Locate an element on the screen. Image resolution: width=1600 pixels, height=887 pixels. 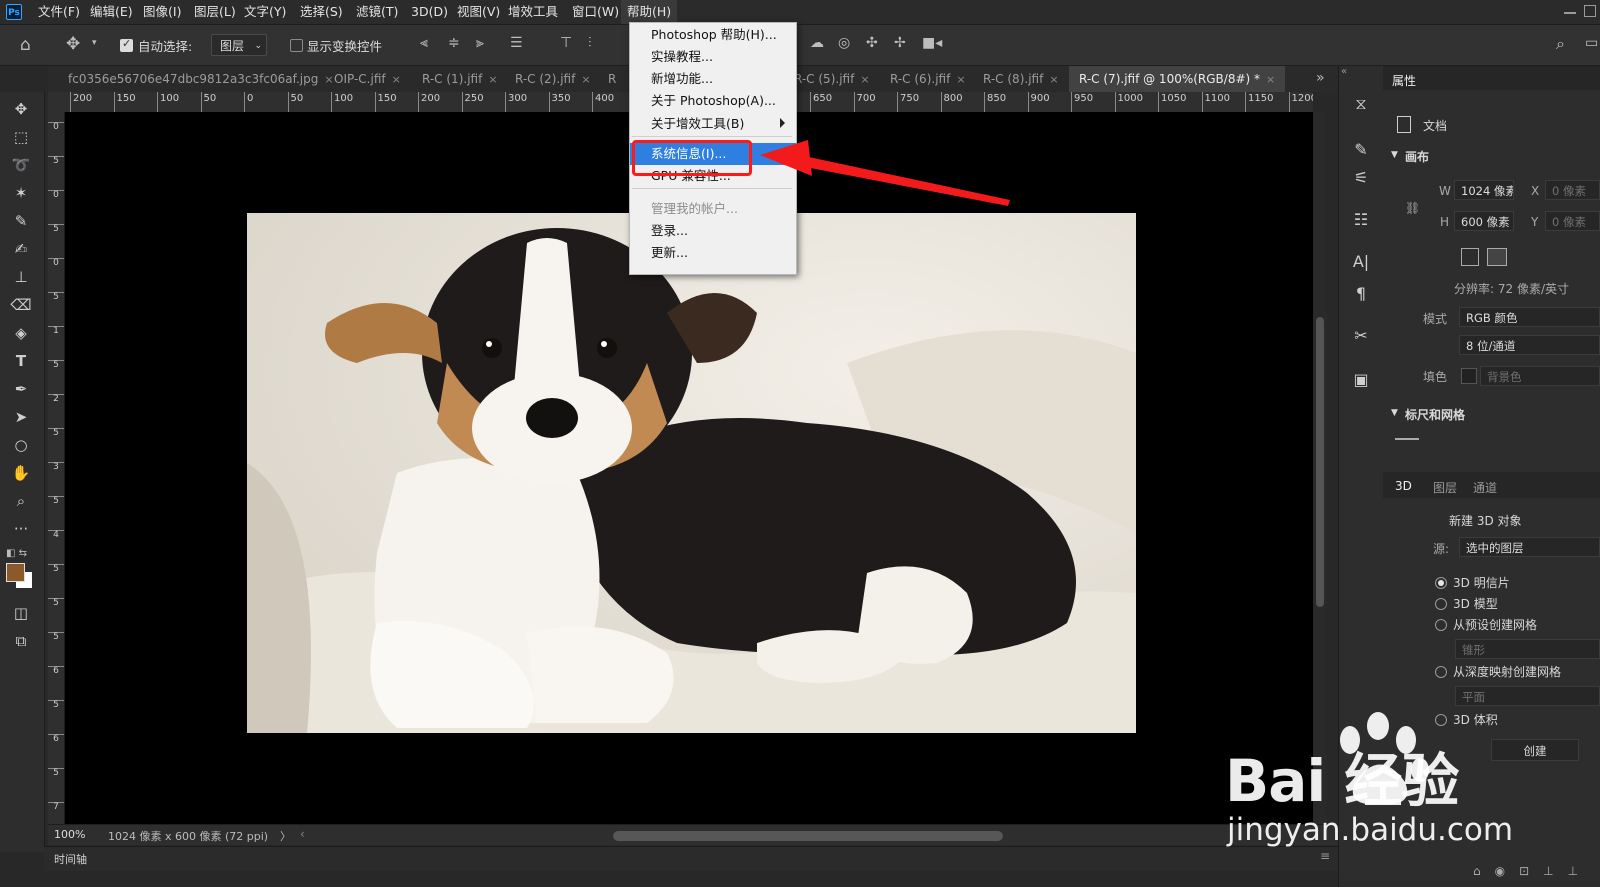
auto-select-checkbox is located at coordinates (126, 44).